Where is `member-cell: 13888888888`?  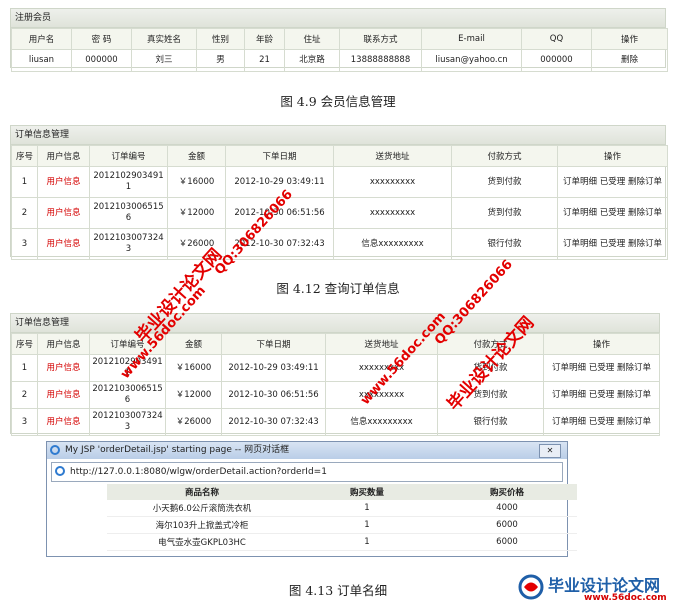 member-cell: 13888888888 is located at coordinates (380, 60).